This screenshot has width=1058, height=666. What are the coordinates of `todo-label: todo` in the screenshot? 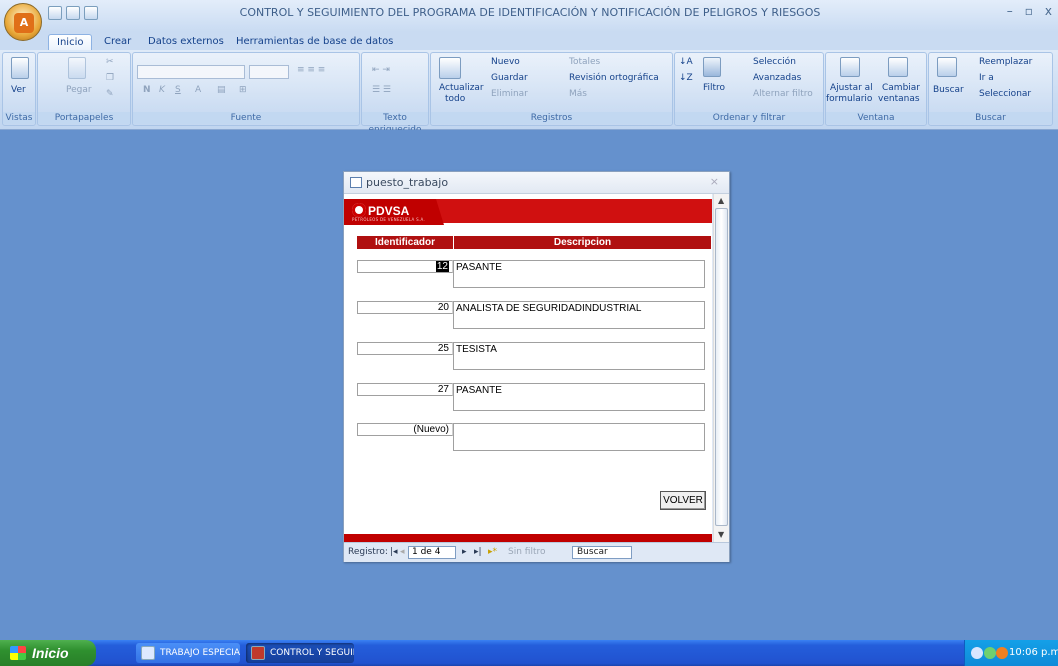 It's located at (455, 99).